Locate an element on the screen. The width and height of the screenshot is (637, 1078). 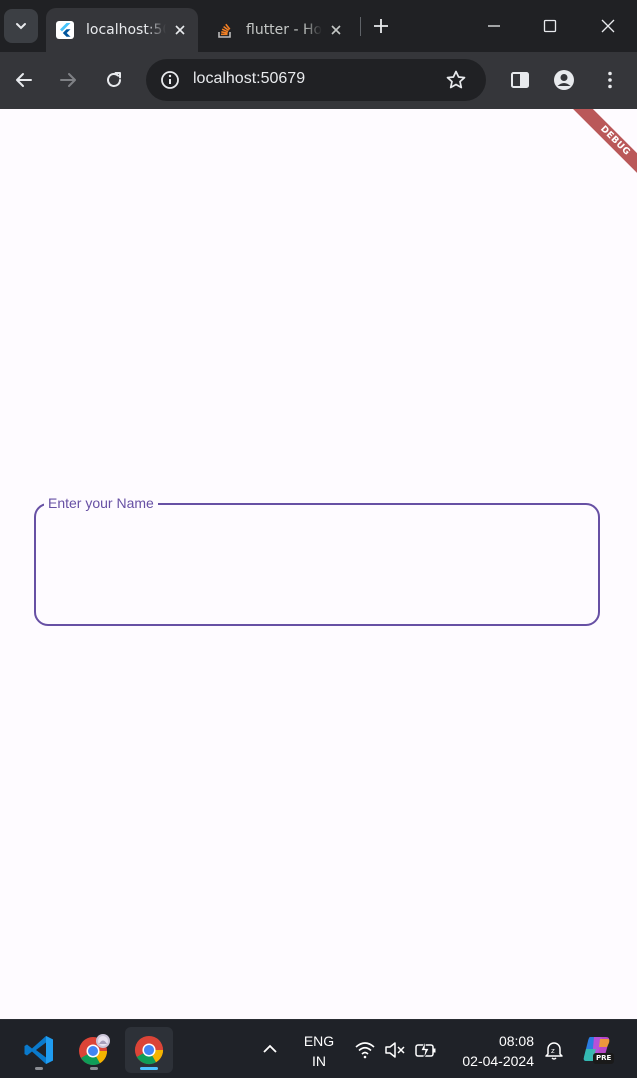
battery-charging-icon is located at coordinates (426, 1050).